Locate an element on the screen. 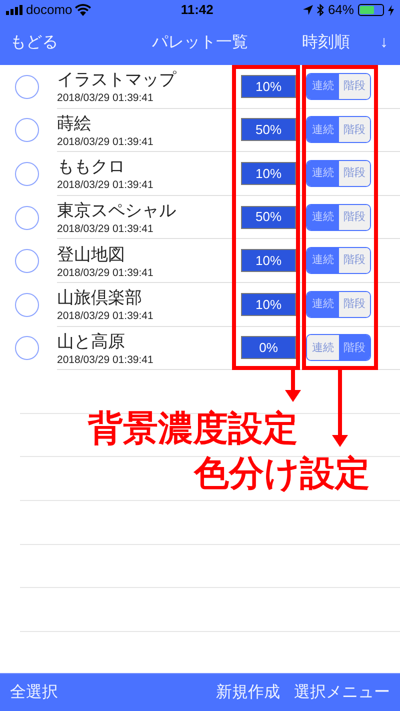  wifi-icon is located at coordinates (83, 10).